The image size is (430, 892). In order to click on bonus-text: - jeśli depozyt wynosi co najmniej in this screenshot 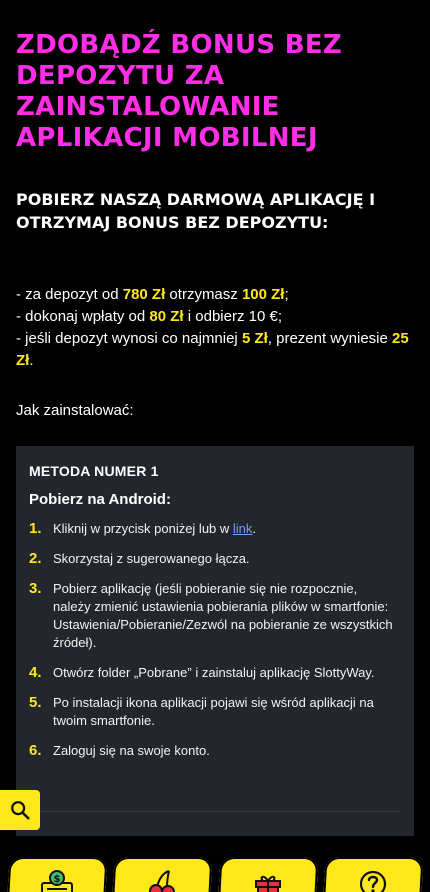, I will do `click(129, 338)`.